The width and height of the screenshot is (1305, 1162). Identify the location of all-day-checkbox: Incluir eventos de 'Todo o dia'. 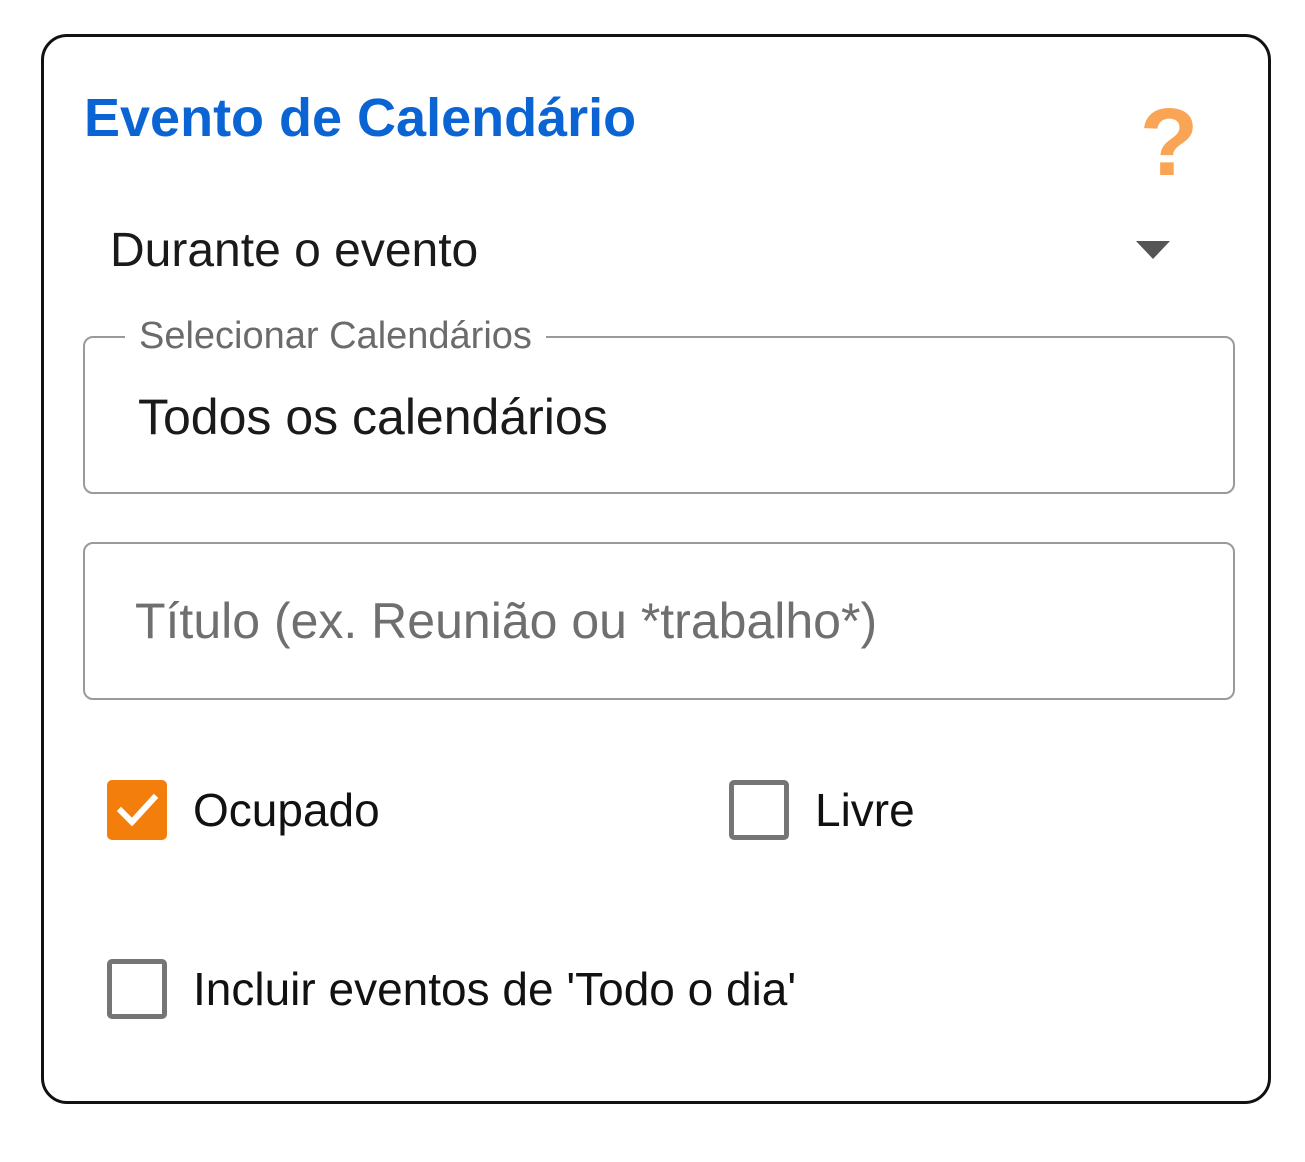
(487, 991).